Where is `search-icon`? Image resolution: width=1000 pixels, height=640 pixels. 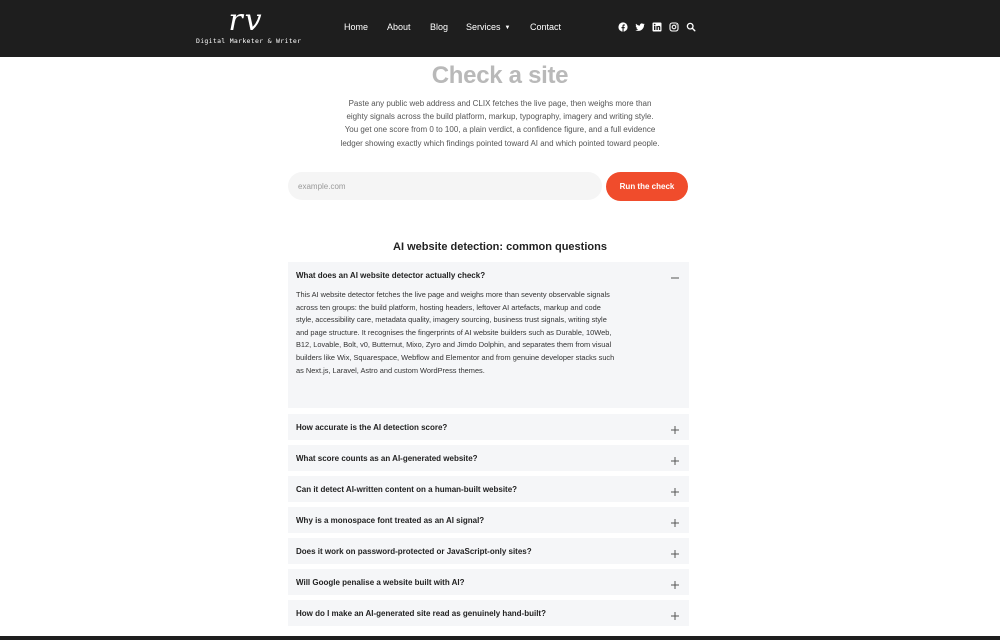
search-icon is located at coordinates (691, 27).